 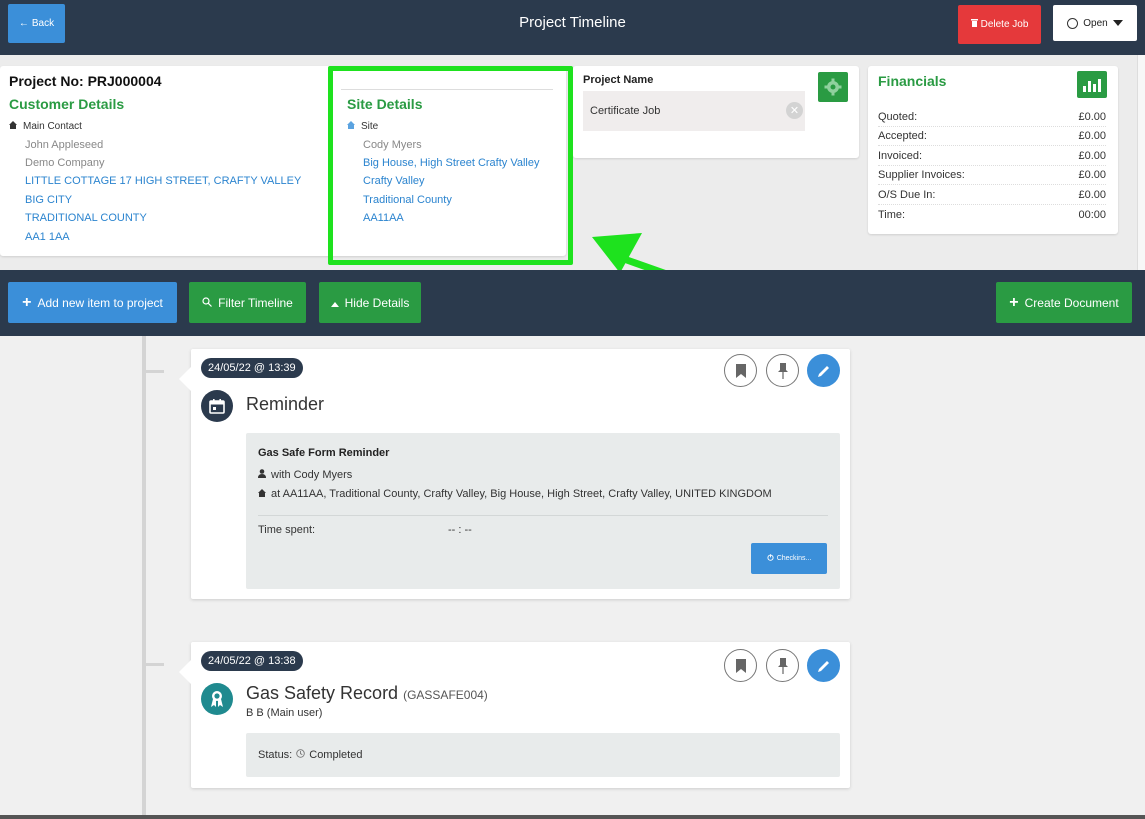 What do you see at coordinates (992, 175) in the screenshot?
I see `fin-row-supplier-invoices: Supplier Invoices: £0.00` at bounding box center [992, 175].